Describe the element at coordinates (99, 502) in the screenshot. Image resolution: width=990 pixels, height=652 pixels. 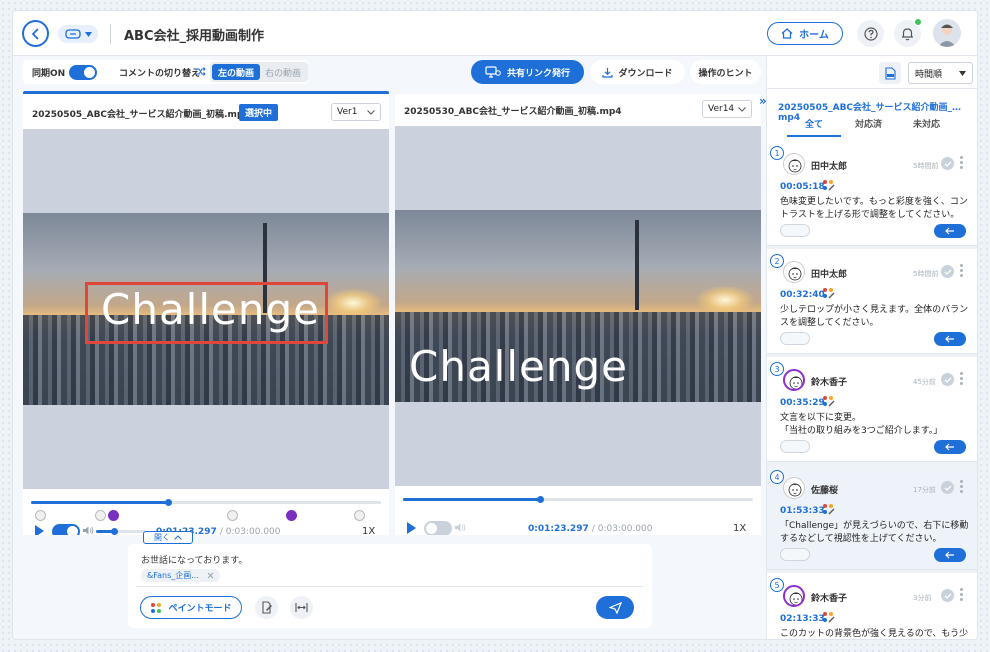
I see `left-seek-progress` at that location.